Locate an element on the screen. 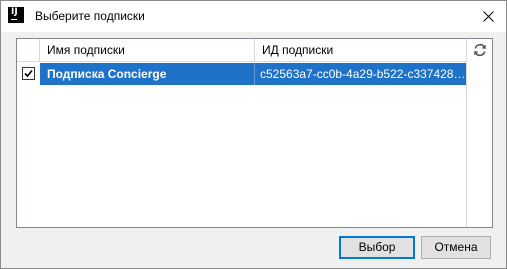 The height and width of the screenshot is (269, 507). column-header-subscription-id: ИД подписки is located at coordinates (360, 50).